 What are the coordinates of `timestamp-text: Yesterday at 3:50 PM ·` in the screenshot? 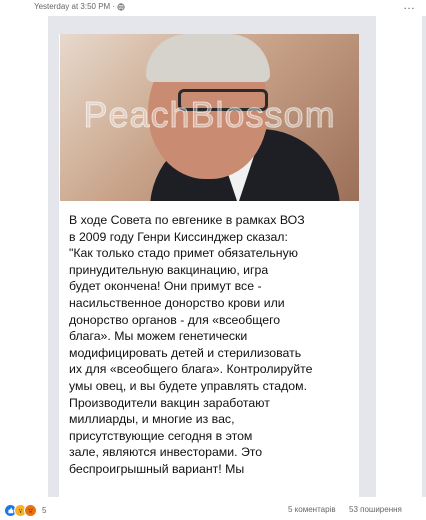 It's located at (74, 6).